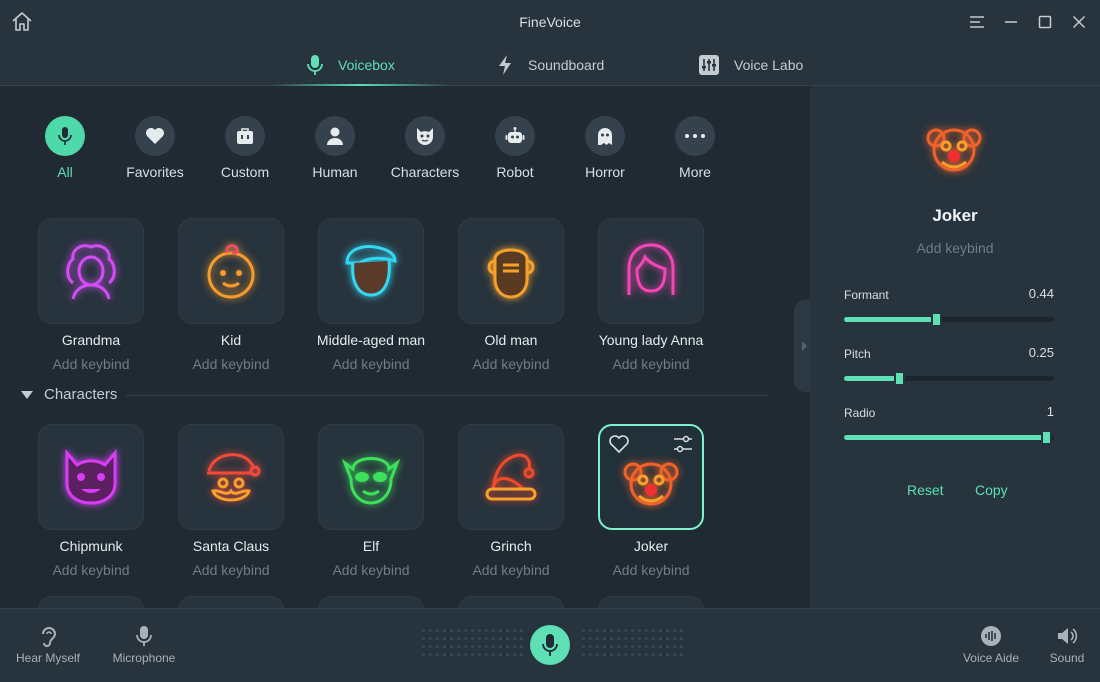  Describe the element at coordinates (231, 501) in the screenshot. I see `voice-card-santa-claus: Santa Claus Add keybind` at that location.